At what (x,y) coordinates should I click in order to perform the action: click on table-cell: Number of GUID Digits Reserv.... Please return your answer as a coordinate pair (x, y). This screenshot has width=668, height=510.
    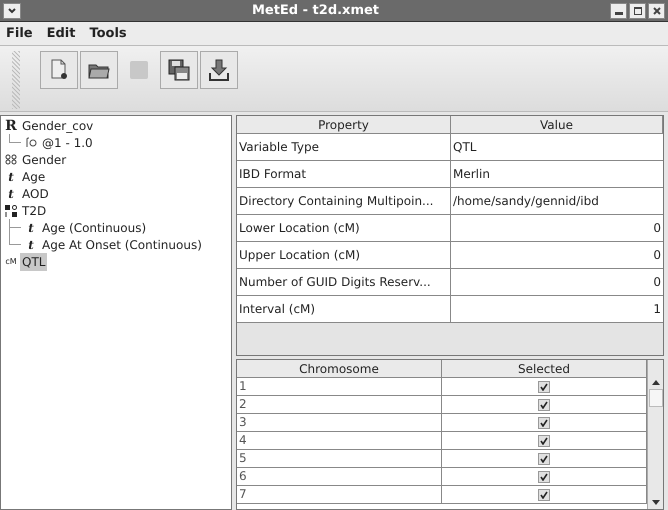
    Looking at the image, I should click on (344, 282).